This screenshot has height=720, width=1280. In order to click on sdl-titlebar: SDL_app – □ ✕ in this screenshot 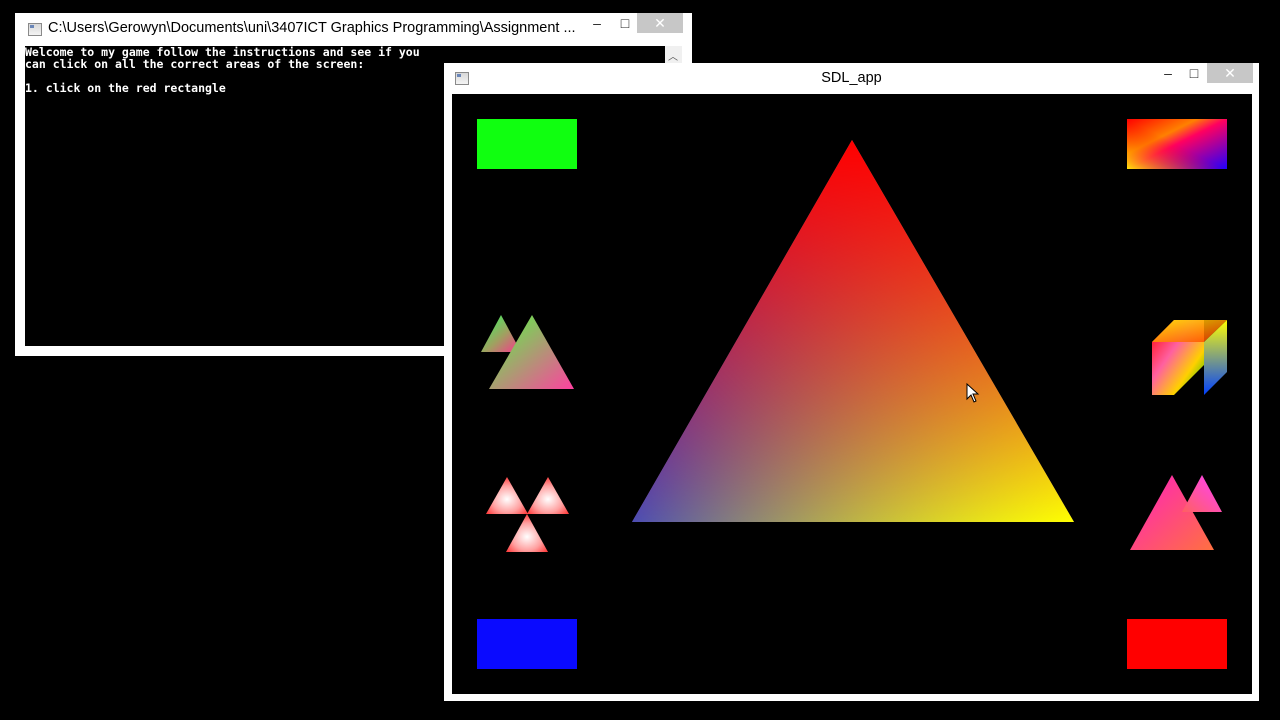, I will do `click(851, 78)`.